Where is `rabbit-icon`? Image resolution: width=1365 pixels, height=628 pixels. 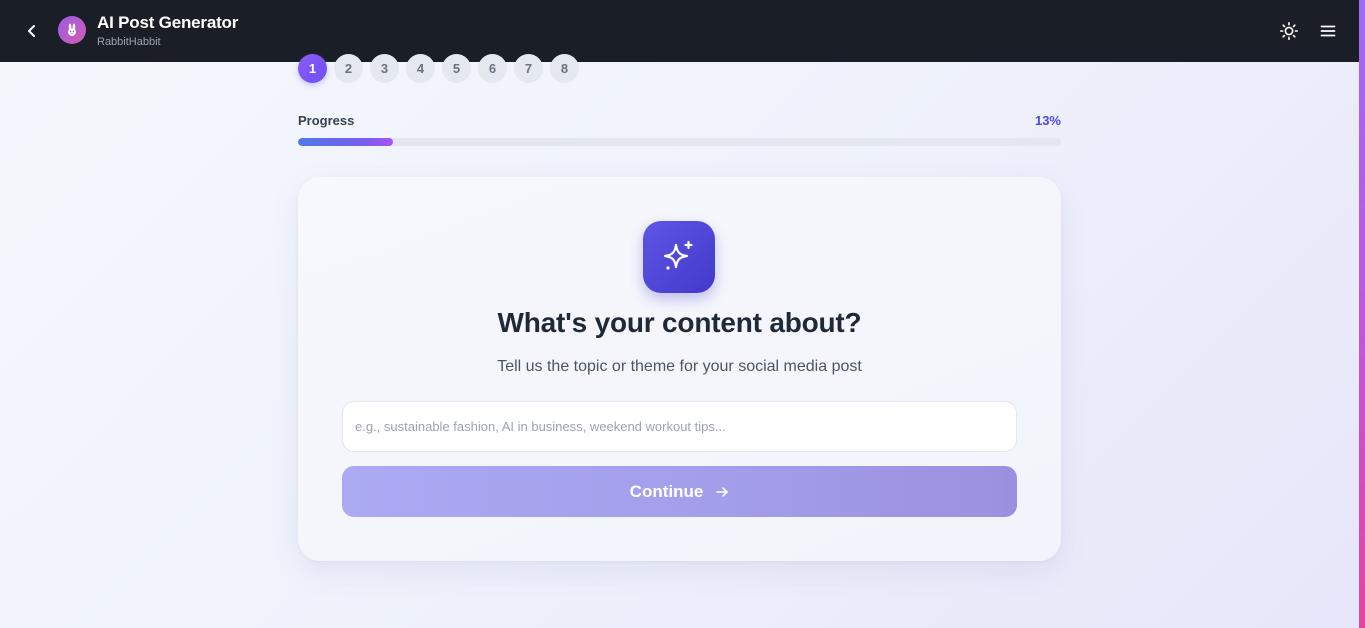
rabbit-icon is located at coordinates (72, 29).